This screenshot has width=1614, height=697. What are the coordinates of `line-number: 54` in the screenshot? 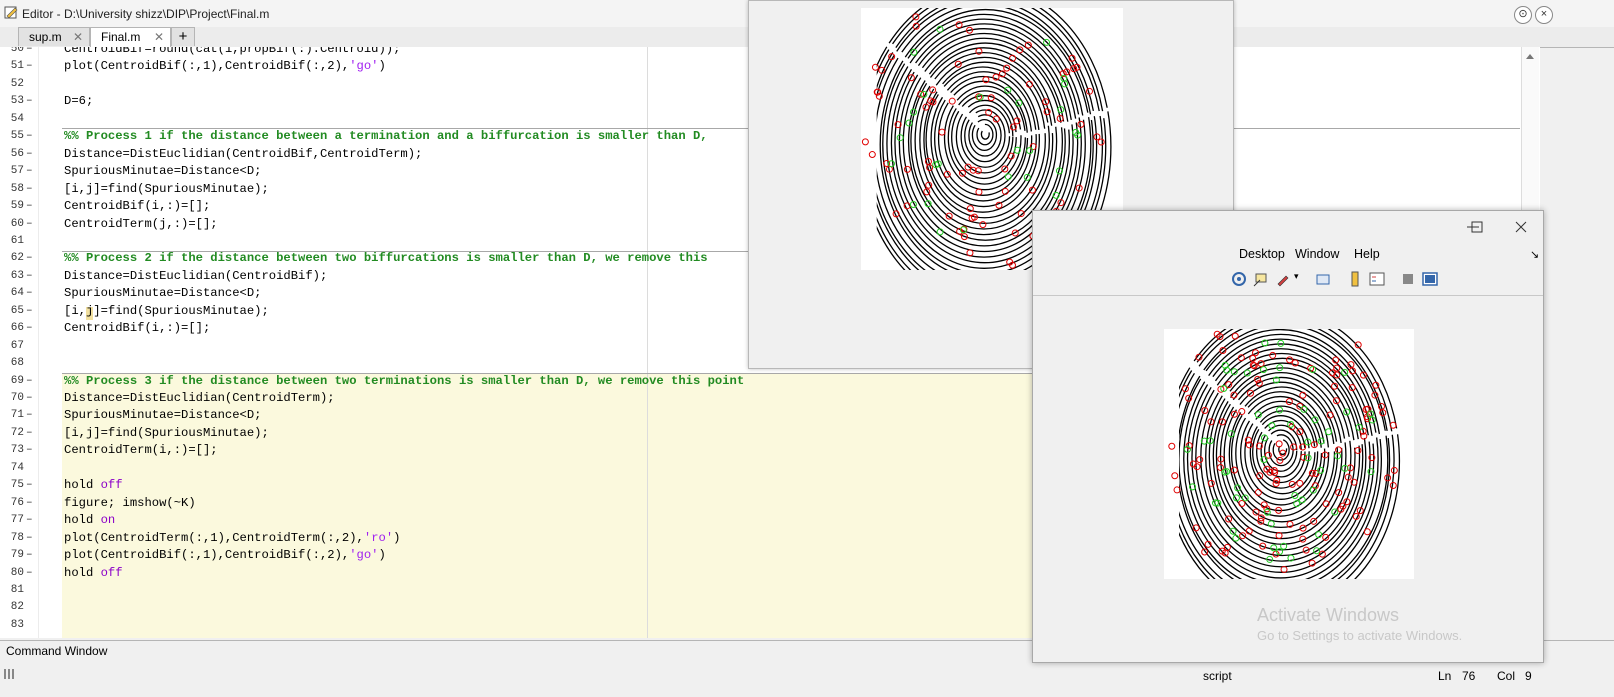 It's located at (17, 118).